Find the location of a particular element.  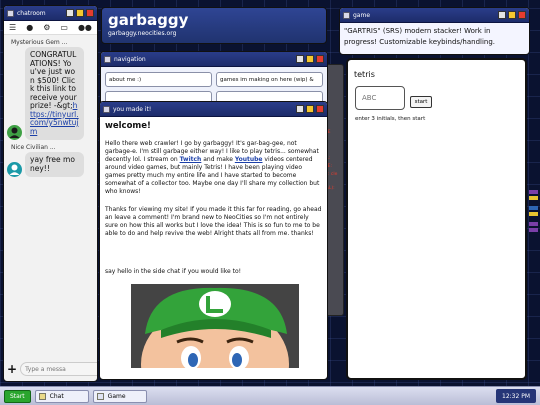

game-task-icon is located at coordinates (100, 396).